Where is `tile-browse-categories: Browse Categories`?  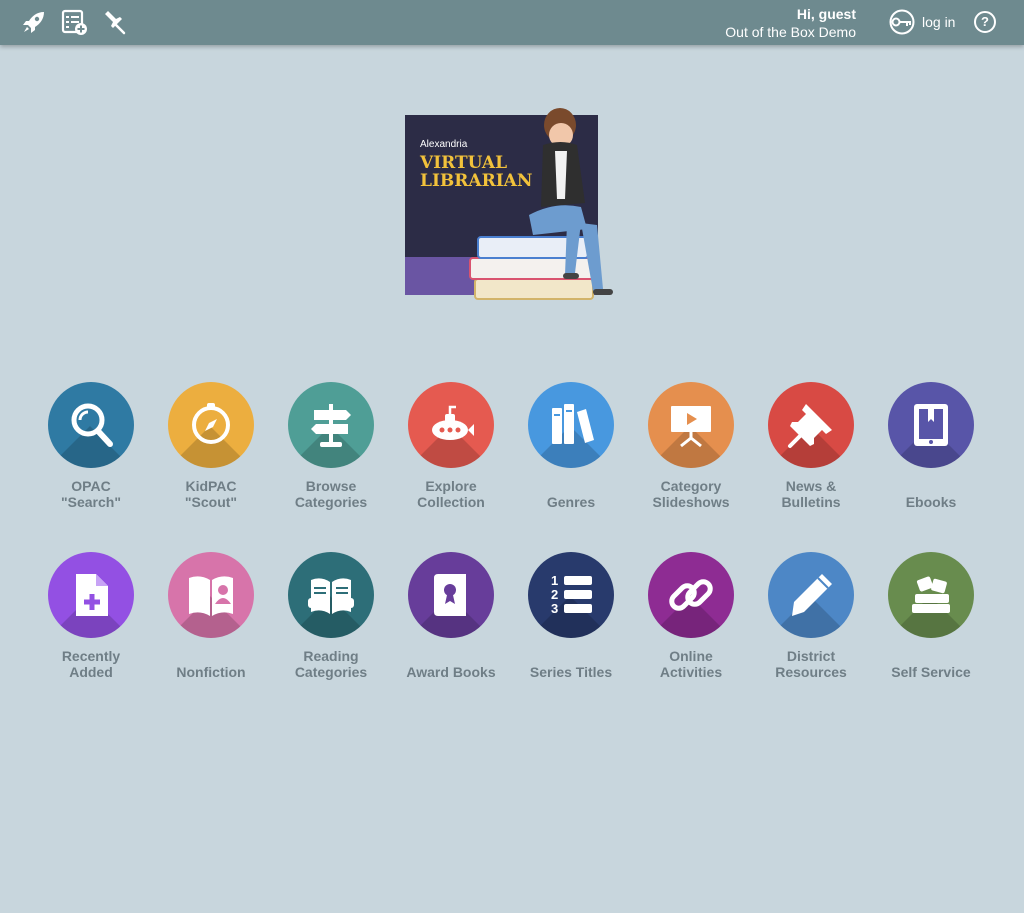 tile-browse-categories: Browse Categories is located at coordinates (331, 446).